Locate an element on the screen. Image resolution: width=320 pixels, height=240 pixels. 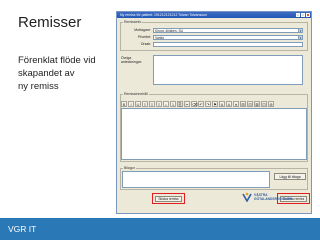
send-referral-button: Skicka remiss is located at coordinates (168, 199).